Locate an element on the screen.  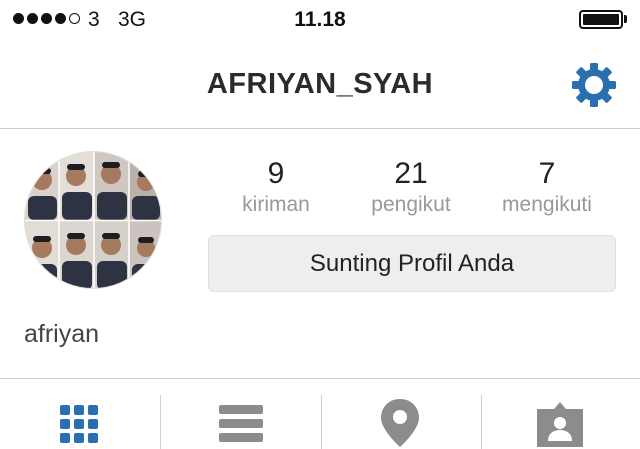
tab-list-view is located at coordinates (241, 414).